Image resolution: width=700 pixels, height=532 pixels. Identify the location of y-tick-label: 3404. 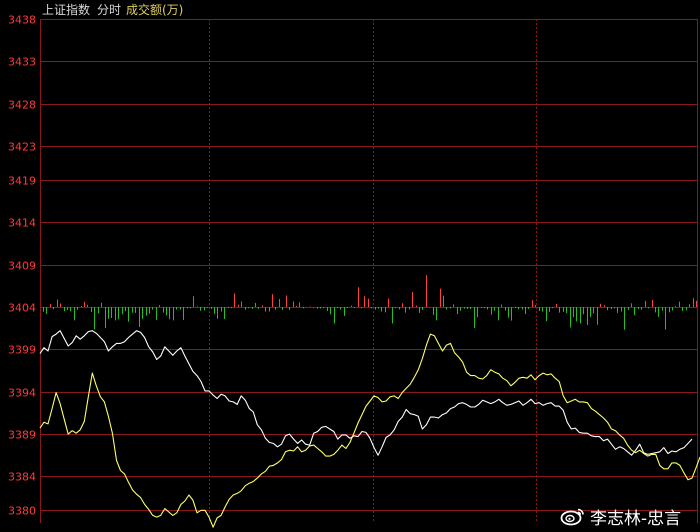
(22, 308).